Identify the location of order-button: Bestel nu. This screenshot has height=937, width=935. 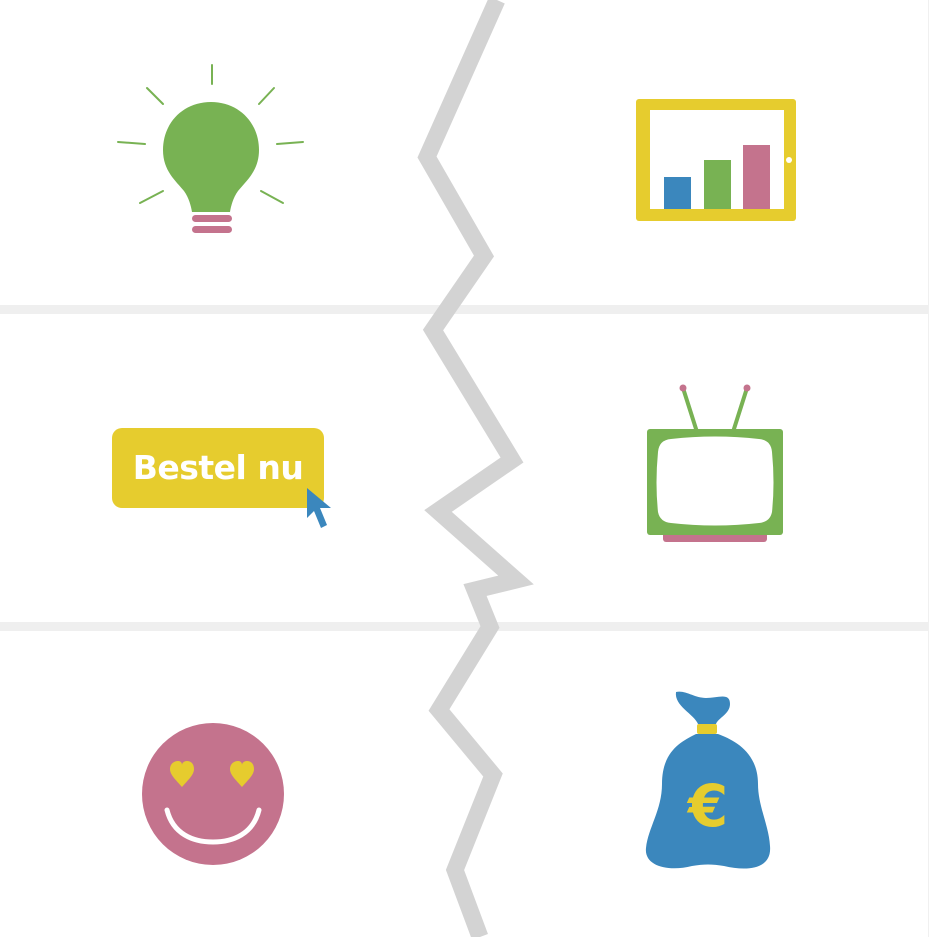
(218, 468).